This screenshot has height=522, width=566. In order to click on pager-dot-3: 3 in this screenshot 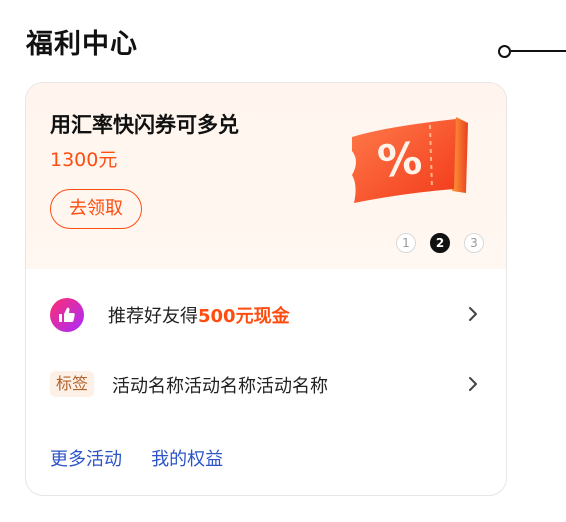, I will do `click(474, 243)`.